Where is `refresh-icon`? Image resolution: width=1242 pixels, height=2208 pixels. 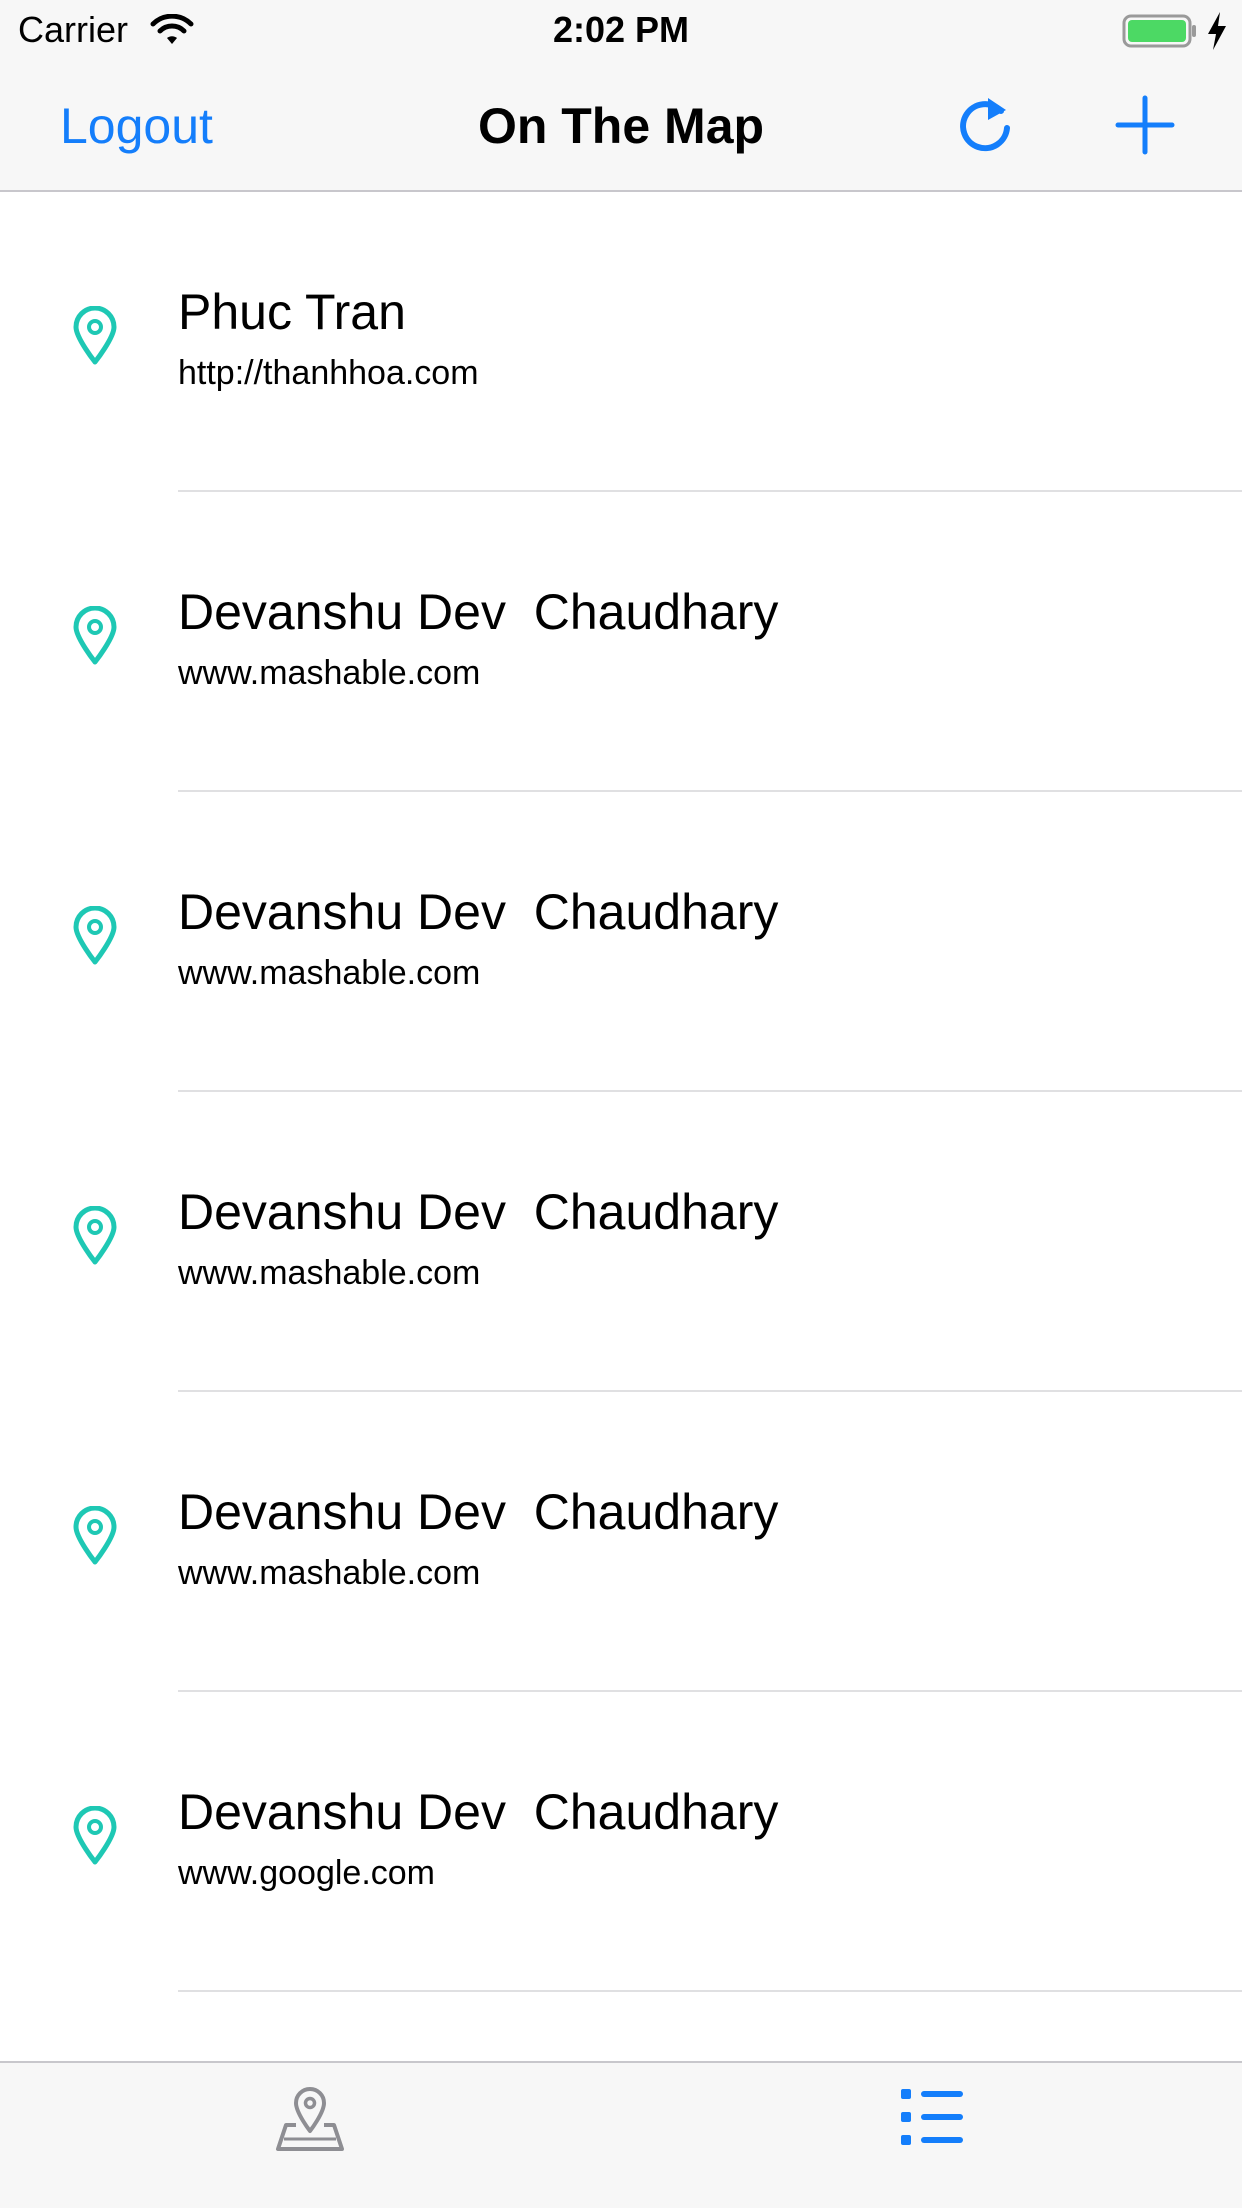 refresh-icon is located at coordinates (985, 125).